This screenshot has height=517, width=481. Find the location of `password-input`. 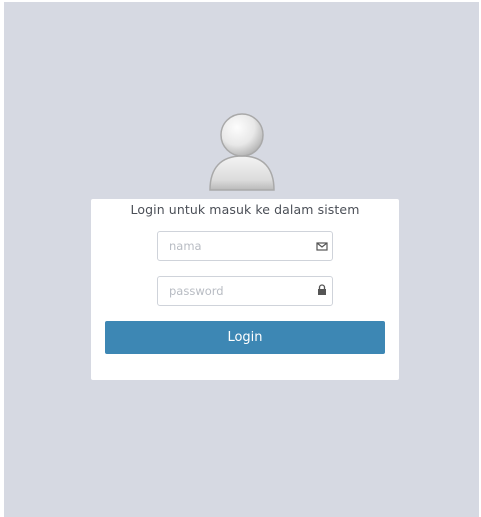

password-input is located at coordinates (245, 291).